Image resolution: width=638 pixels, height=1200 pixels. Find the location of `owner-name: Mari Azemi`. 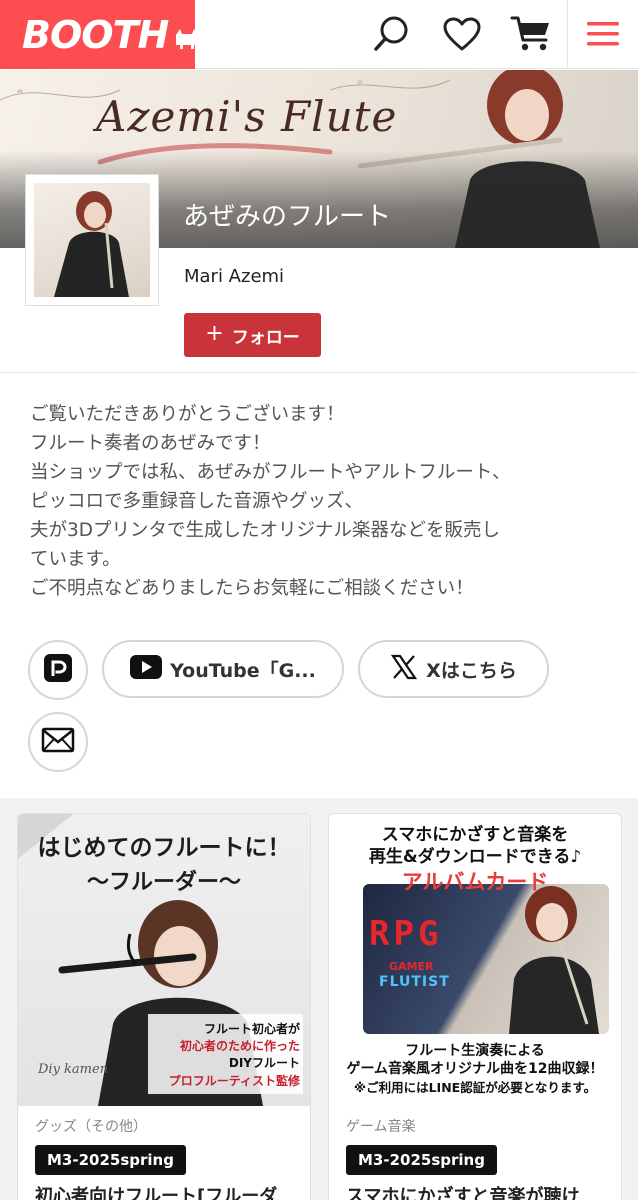

owner-name: Mari Azemi is located at coordinates (234, 276).